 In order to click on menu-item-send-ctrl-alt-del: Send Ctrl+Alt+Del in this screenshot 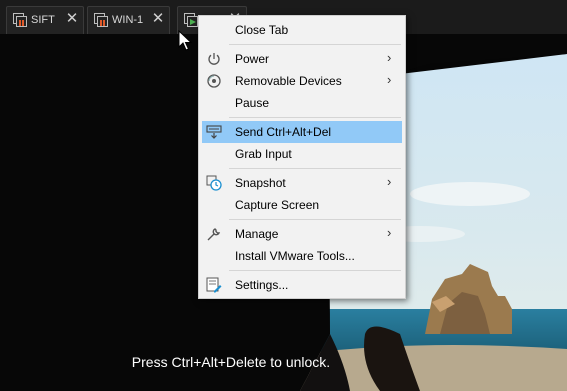, I will do `click(302, 132)`.